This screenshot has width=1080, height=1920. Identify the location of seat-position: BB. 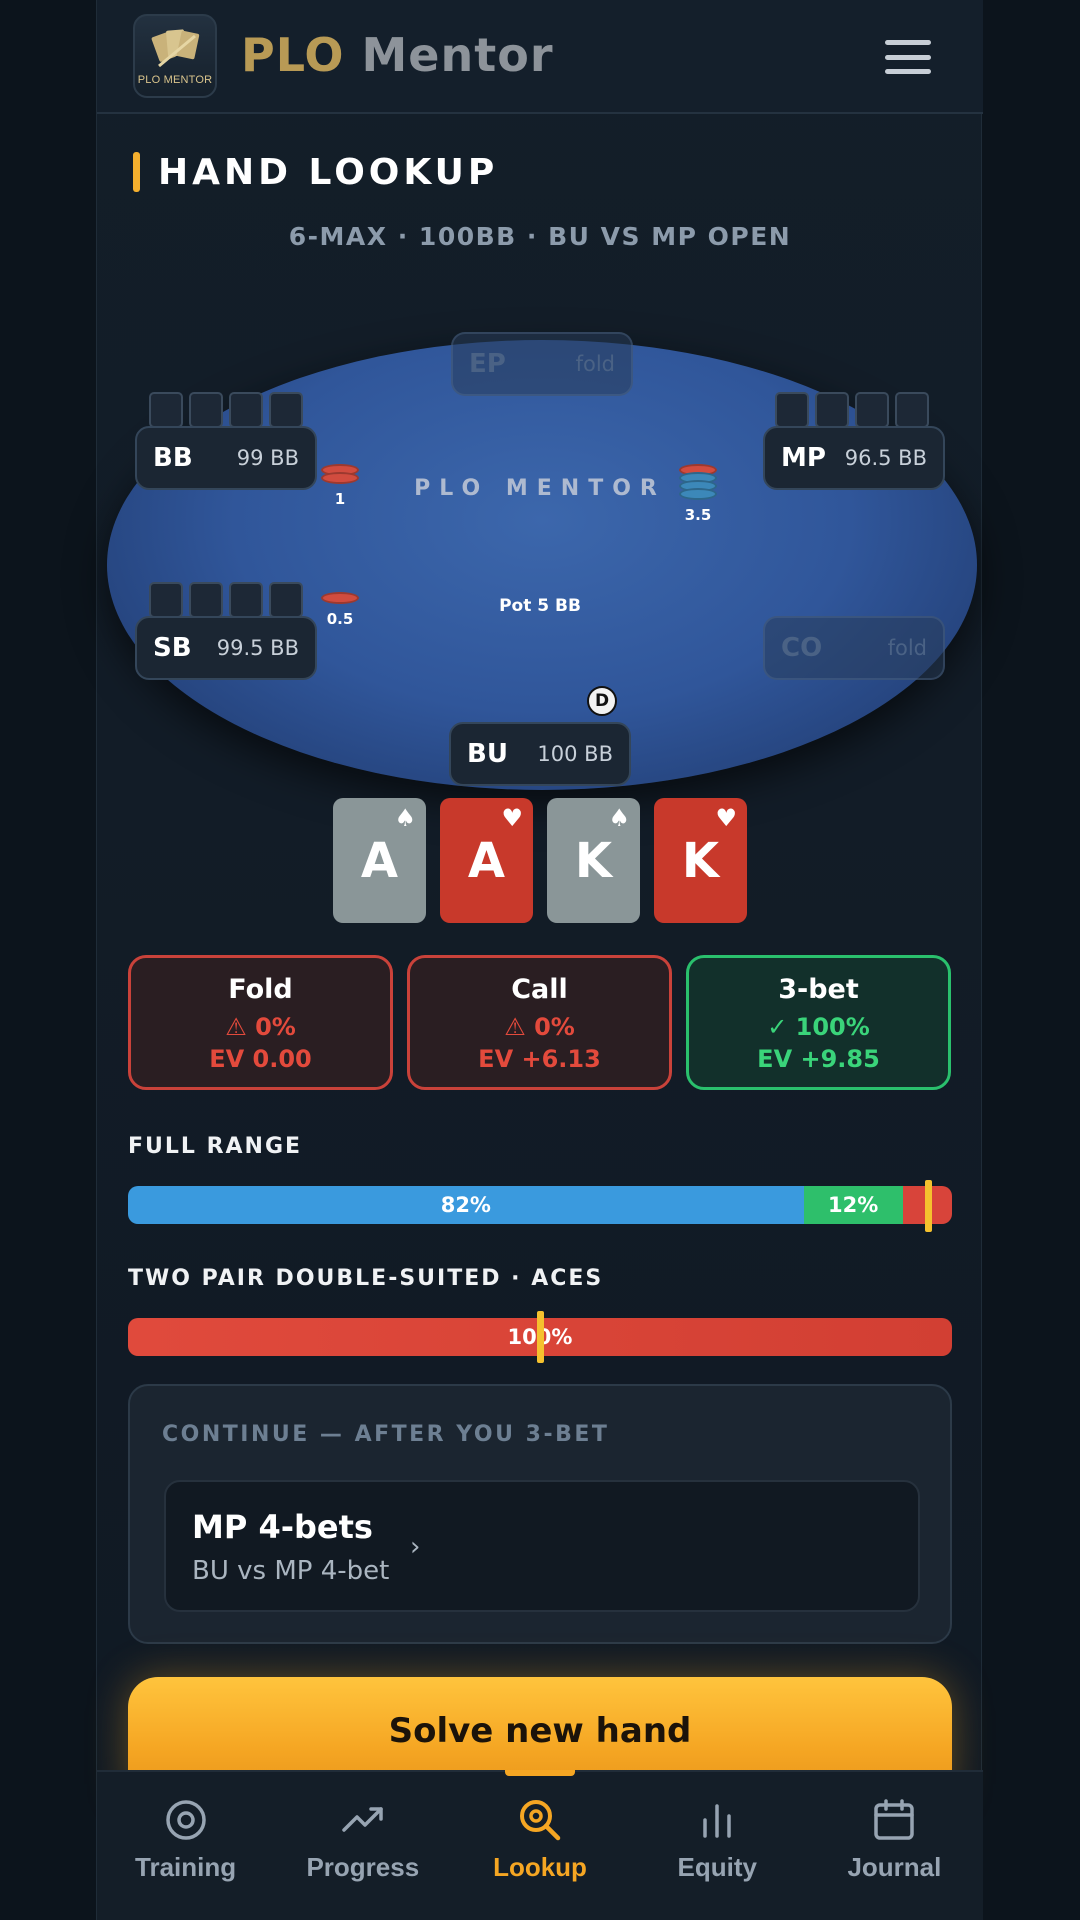
(173, 458).